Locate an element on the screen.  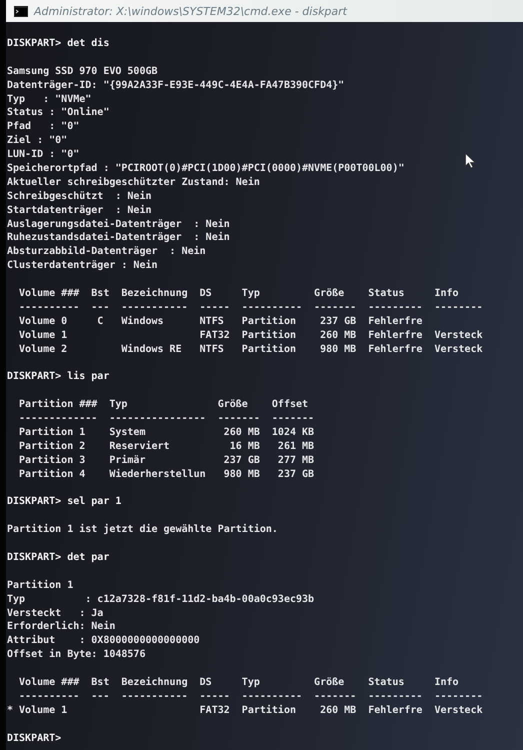
command-line: DISKPART> lis par is located at coordinates (58, 377).